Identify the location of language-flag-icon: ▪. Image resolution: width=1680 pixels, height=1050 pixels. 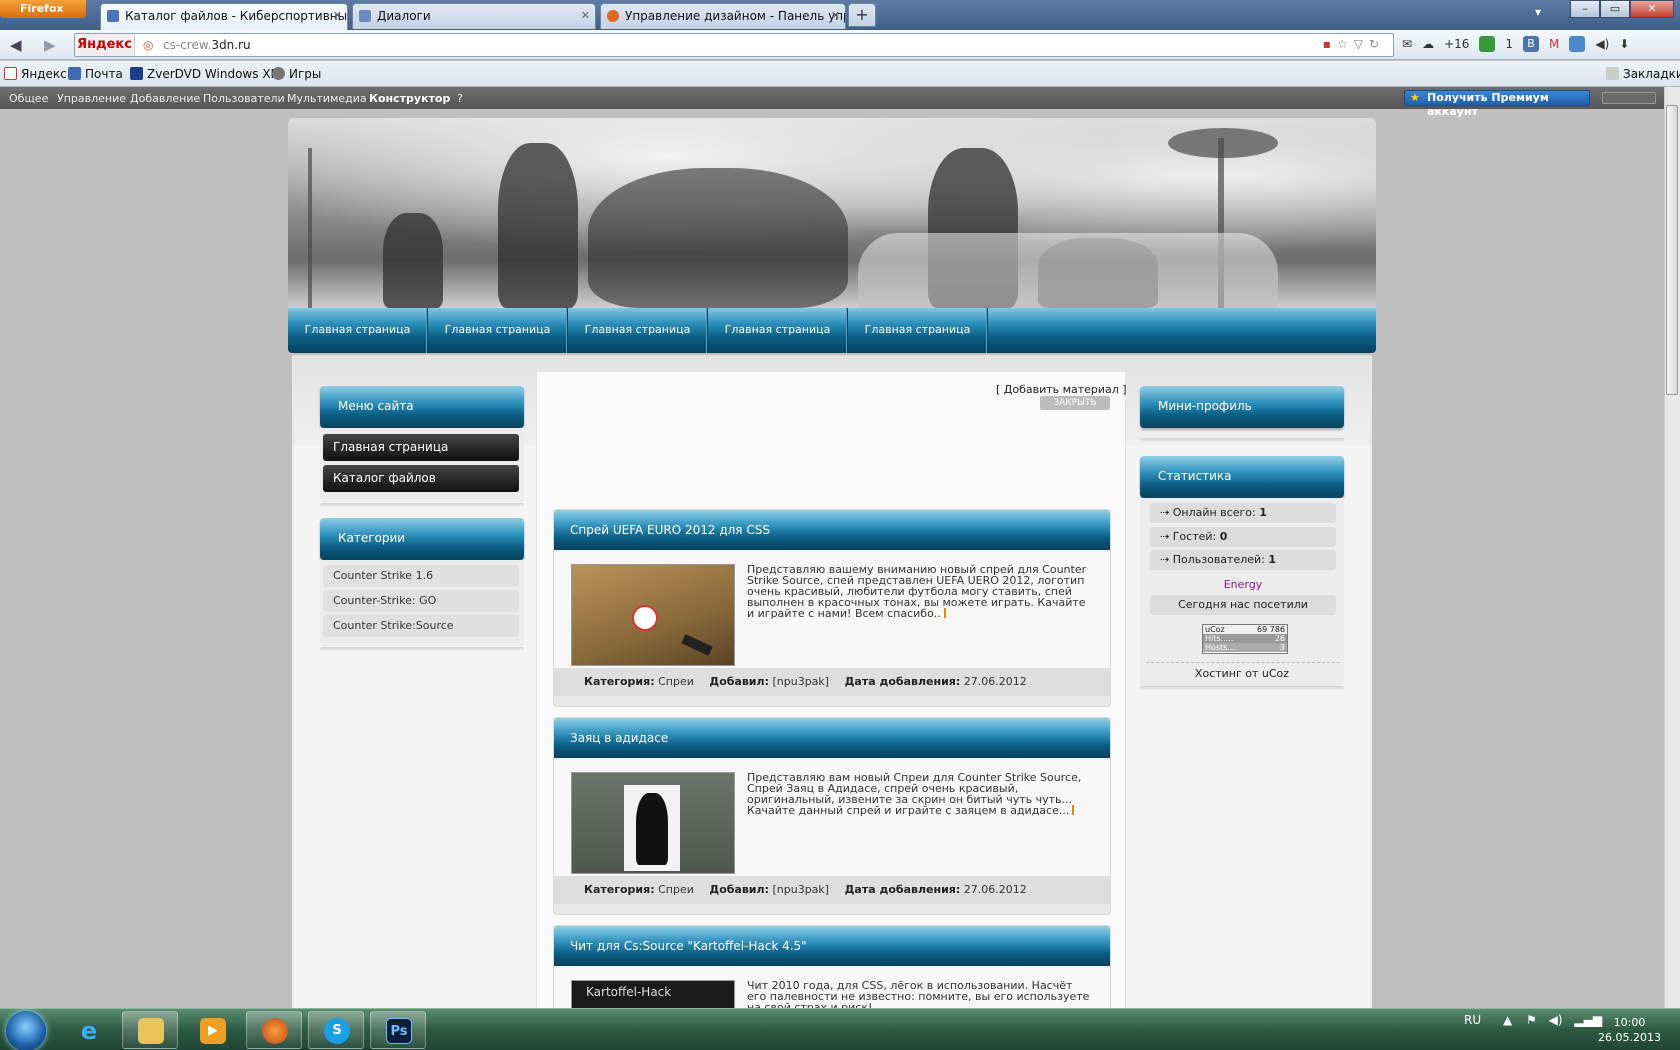
(1330, 44).